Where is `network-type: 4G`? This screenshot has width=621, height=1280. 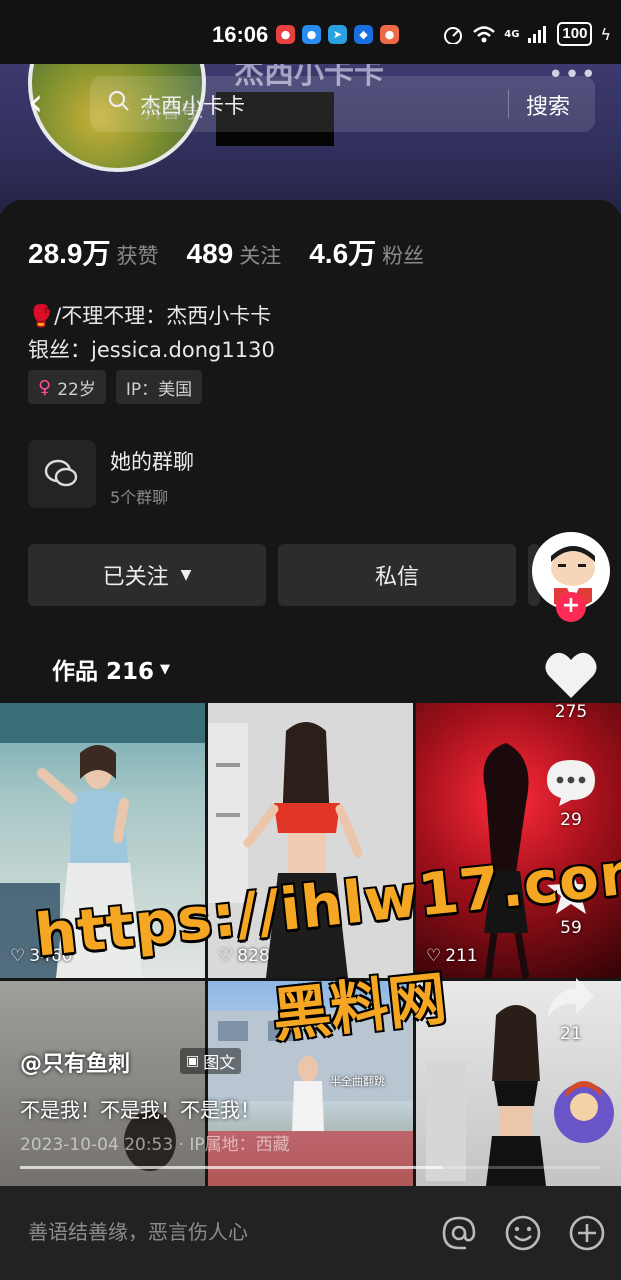 network-type: 4G is located at coordinates (512, 34).